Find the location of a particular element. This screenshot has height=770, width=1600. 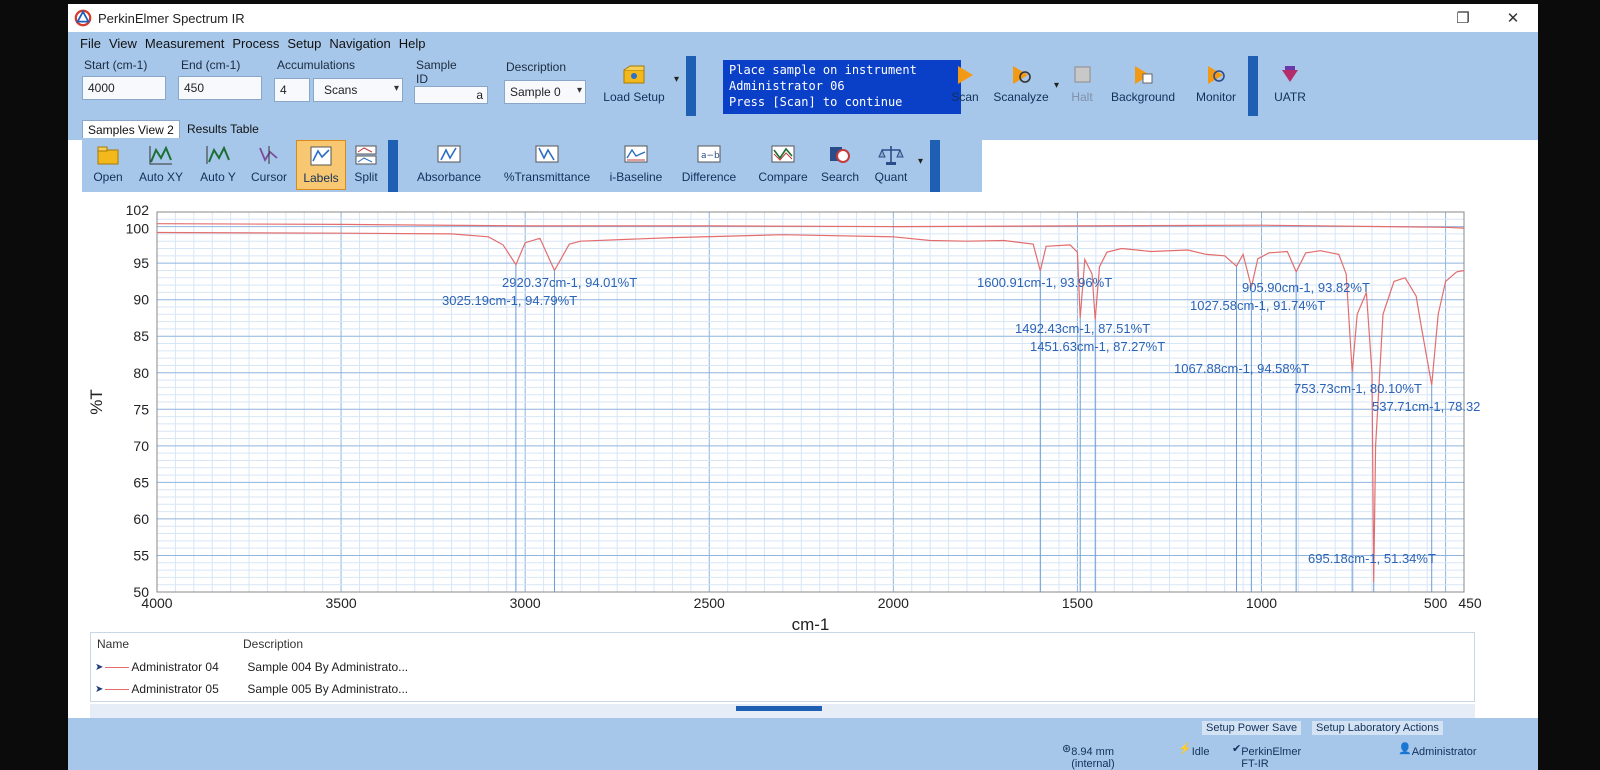

setup-laboratory-actions-button: Setup Laboratory Actions is located at coordinates (1377, 728).